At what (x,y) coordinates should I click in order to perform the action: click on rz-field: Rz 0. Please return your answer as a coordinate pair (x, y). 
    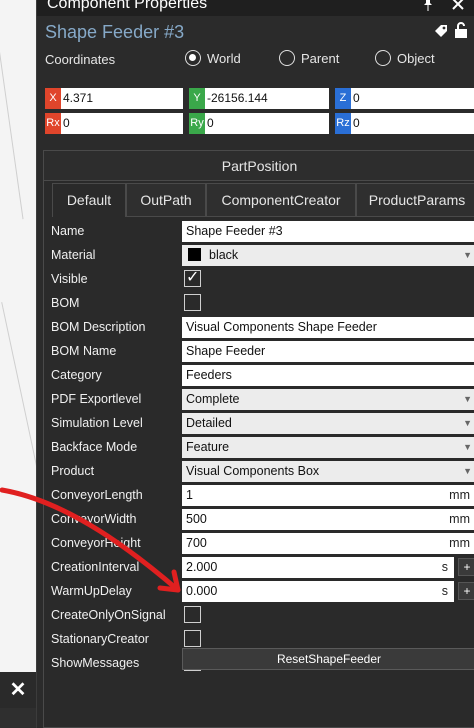
    Looking at the image, I should click on (404, 123).